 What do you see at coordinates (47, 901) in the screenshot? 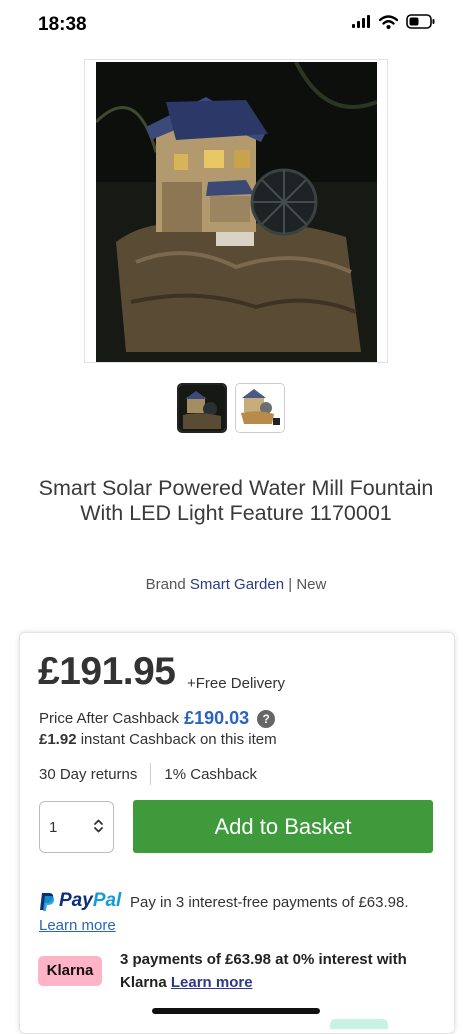
I see `paypal-icon` at bounding box center [47, 901].